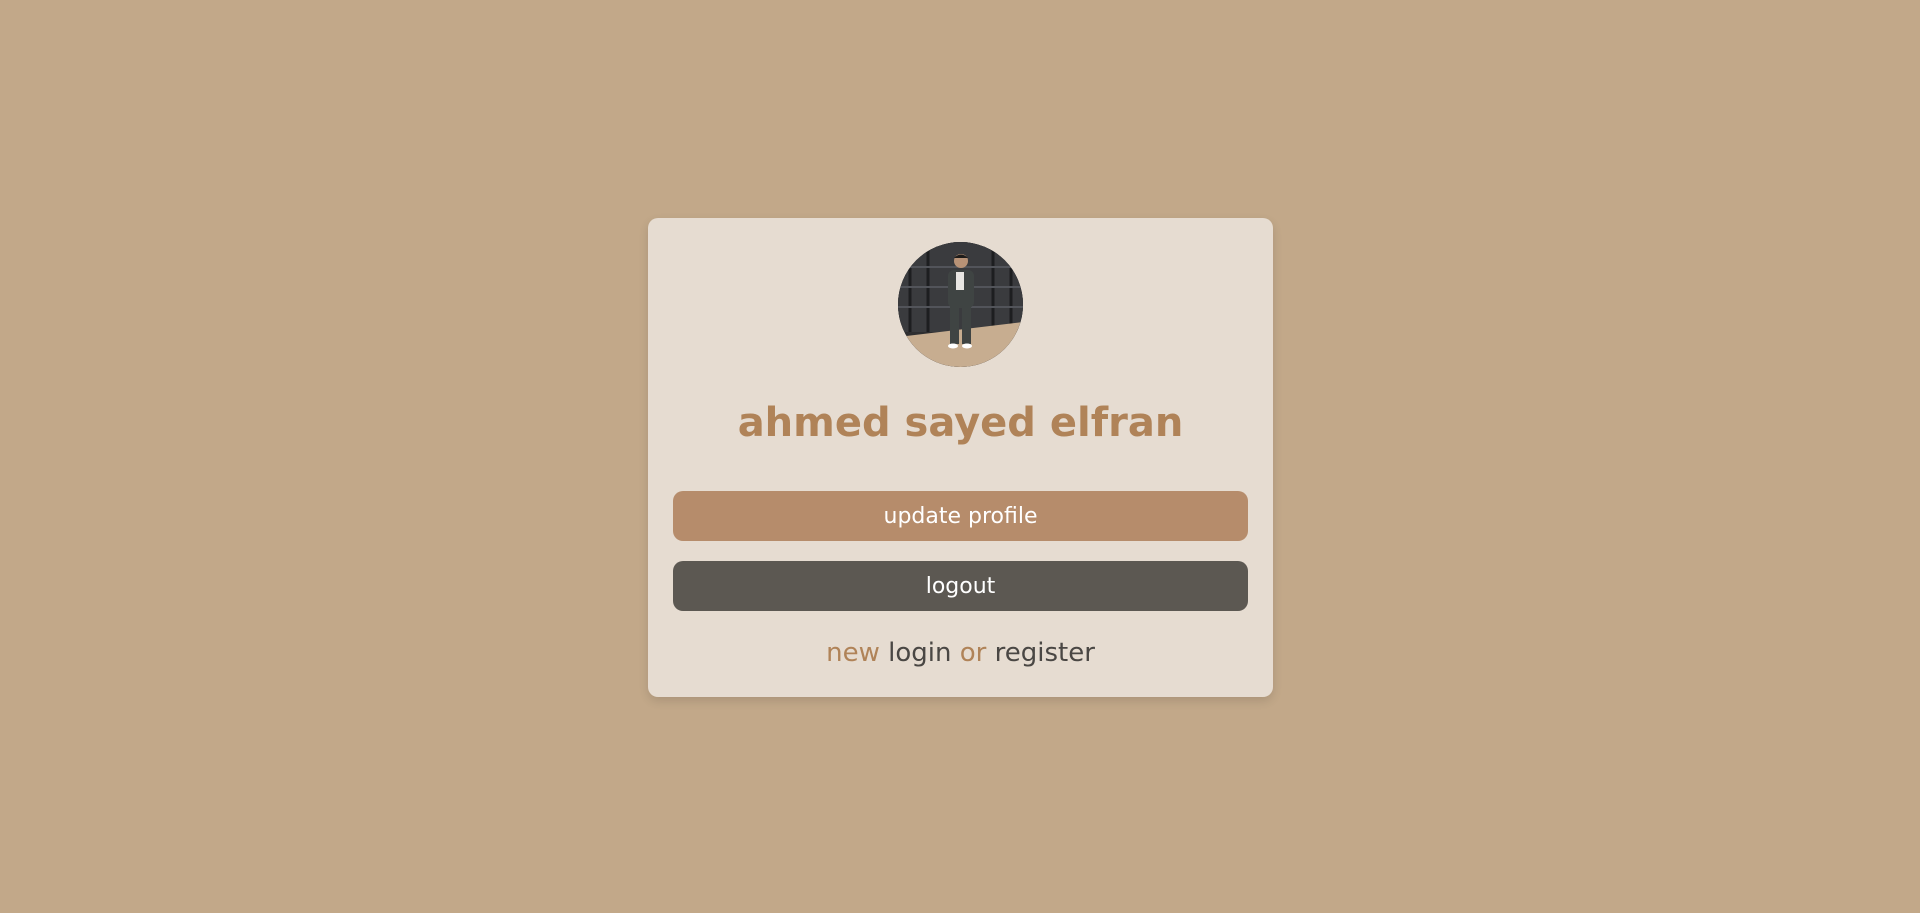 This screenshot has width=1920, height=913. Describe the element at coordinates (973, 653) in the screenshot. I see `or-label: or` at that location.